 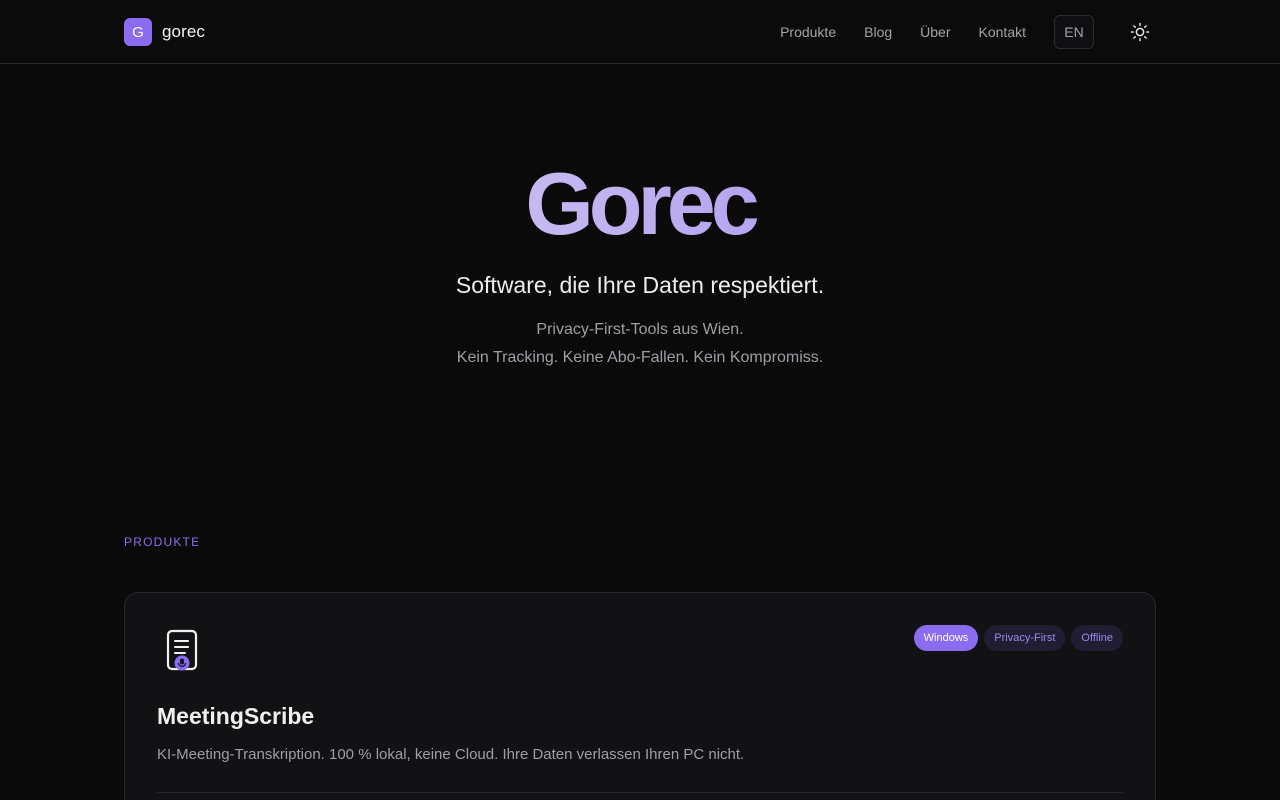 What do you see at coordinates (236, 716) in the screenshot?
I see `product-title: MeetingScribe` at bounding box center [236, 716].